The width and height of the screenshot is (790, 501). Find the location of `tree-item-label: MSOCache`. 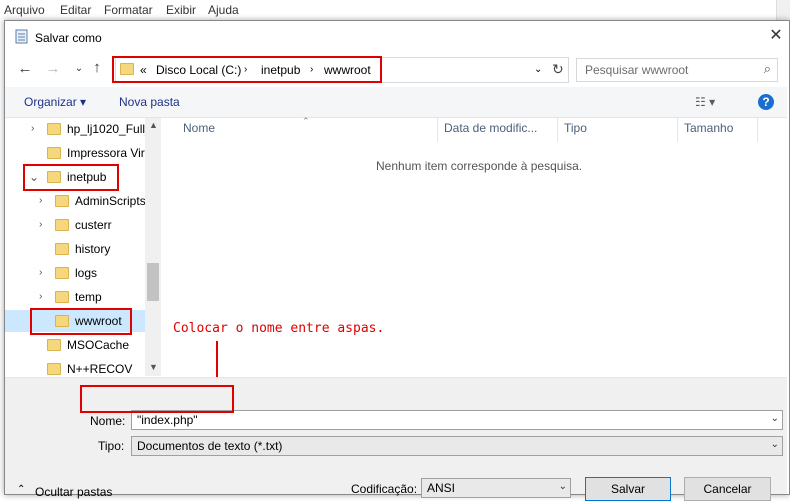

tree-item-label: MSOCache is located at coordinates (98, 345).